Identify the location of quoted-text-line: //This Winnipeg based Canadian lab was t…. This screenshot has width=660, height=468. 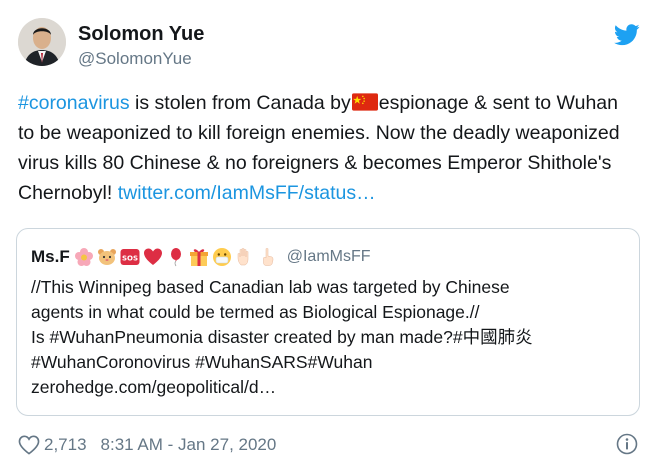
(270, 287).